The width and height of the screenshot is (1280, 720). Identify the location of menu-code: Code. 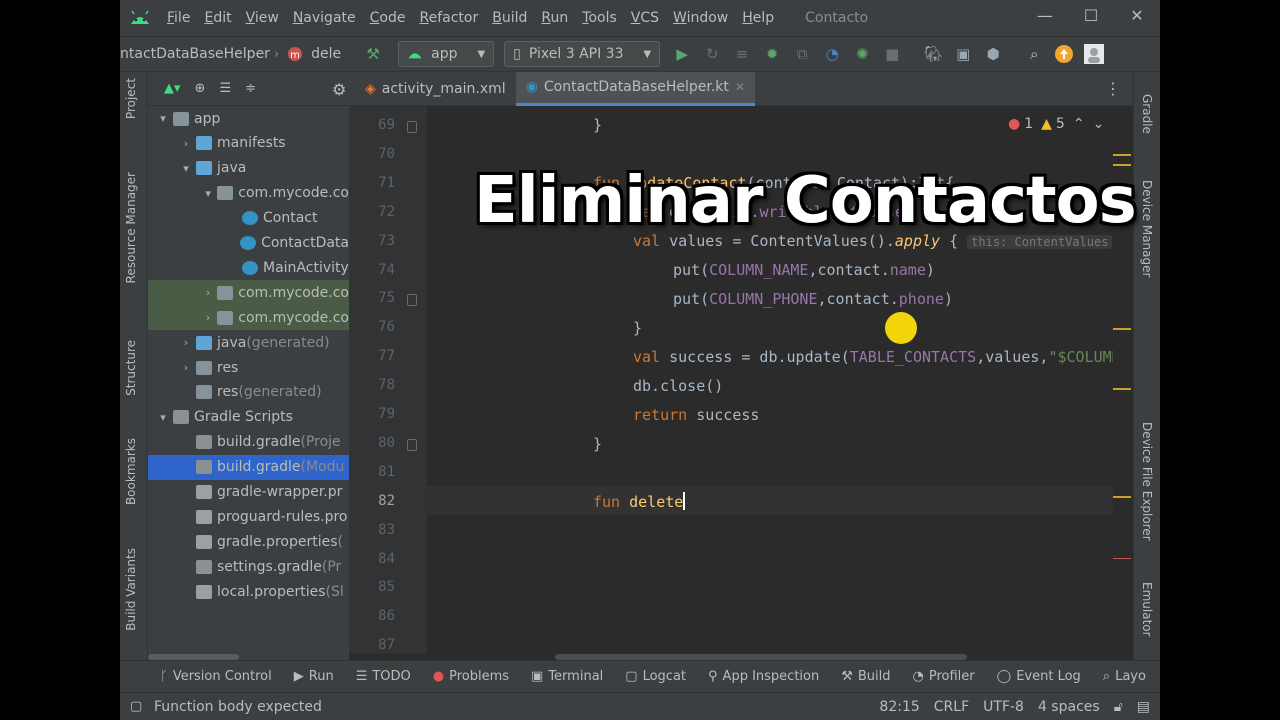
(388, 18).